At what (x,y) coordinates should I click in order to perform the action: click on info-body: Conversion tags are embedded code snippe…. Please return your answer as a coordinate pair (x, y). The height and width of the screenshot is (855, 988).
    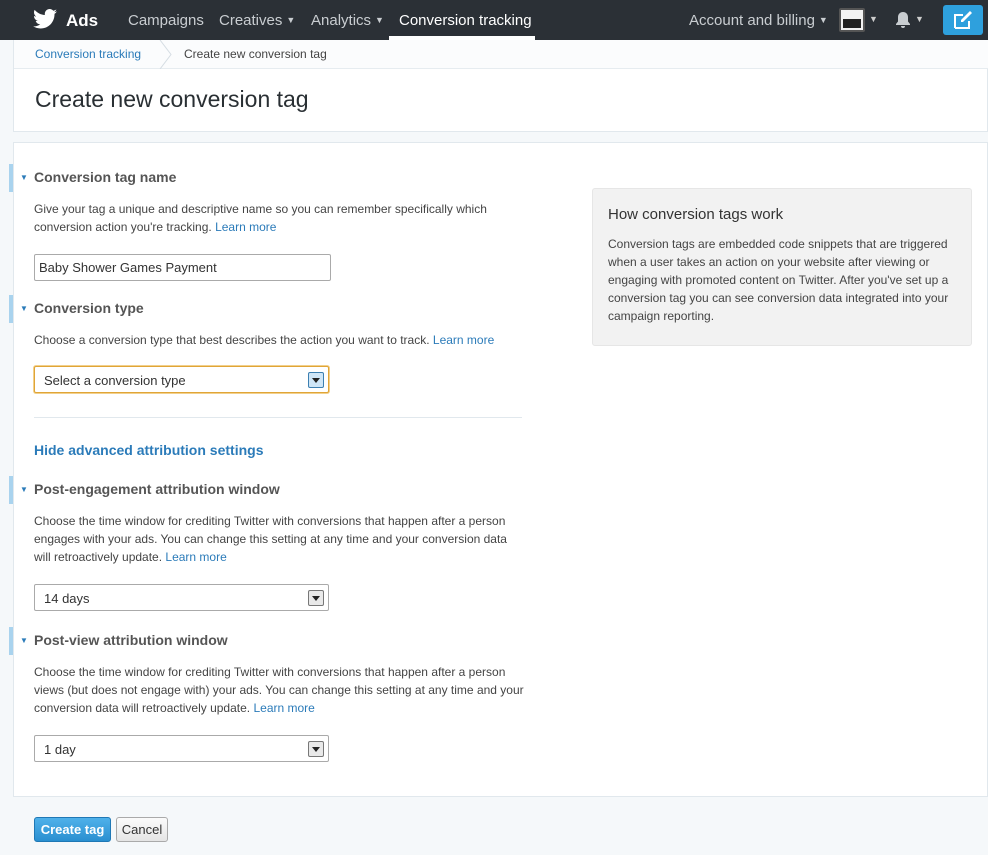
    Looking at the image, I should click on (778, 280).